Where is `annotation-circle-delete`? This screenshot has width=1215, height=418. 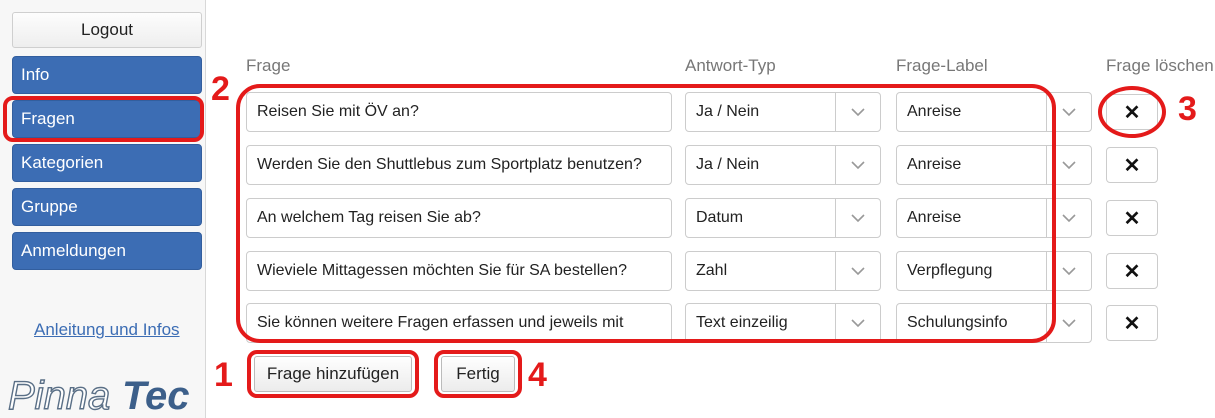 annotation-circle-delete is located at coordinates (1132, 112).